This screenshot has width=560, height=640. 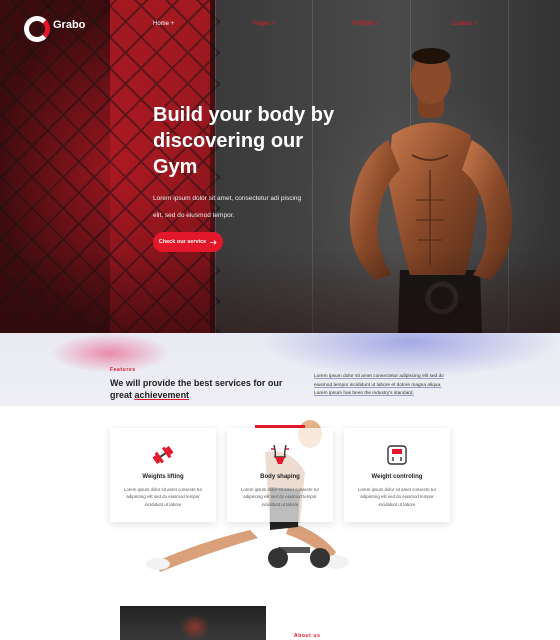 What do you see at coordinates (195, 627) in the screenshot?
I see `about-image-glow` at bounding box center [195, 627].